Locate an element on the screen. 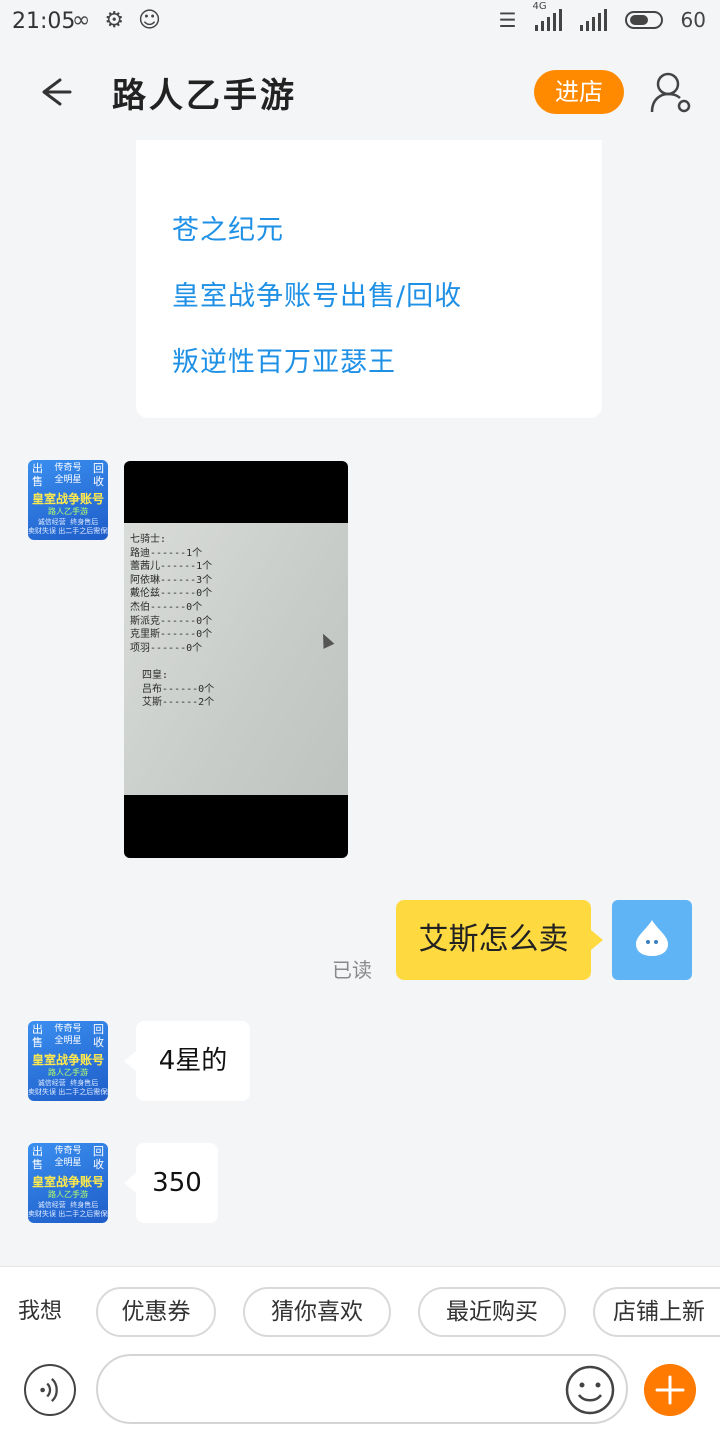 Image resolution: width=720 pixels, height=1440 pixels. chat-header: 路人乙手游 进店 is located at coordinates (360, 92).